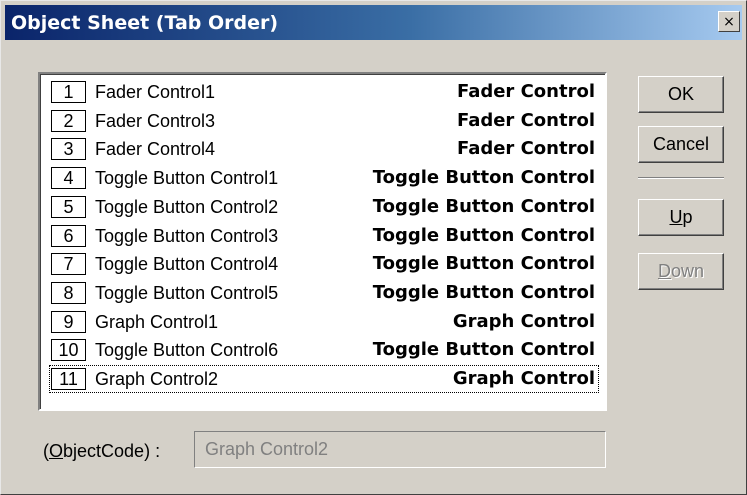  Describe the element at coordinates (187, 350) in the screenshot. I see `control-name: Toggle Button Control6` at that location.